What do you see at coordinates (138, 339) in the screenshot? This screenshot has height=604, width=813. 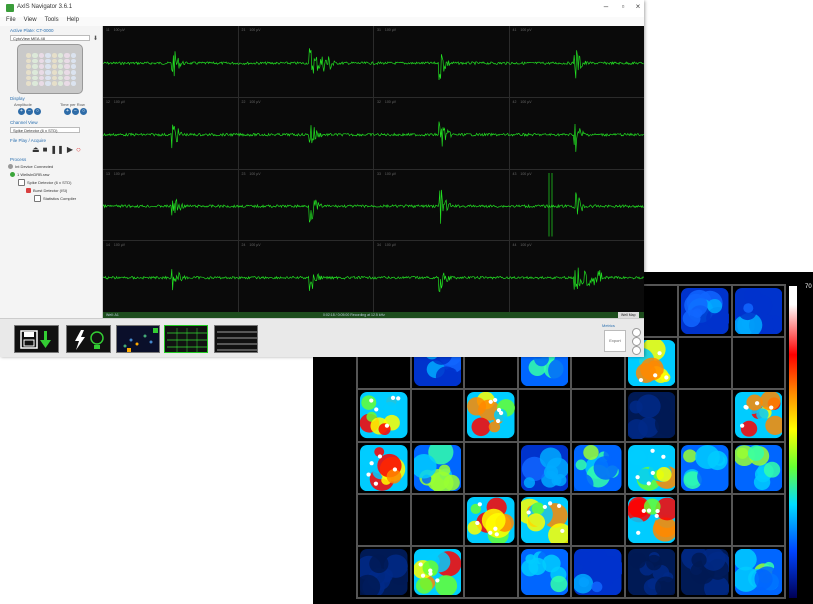 I see `well-view-button` at bounding box center [138, 339].